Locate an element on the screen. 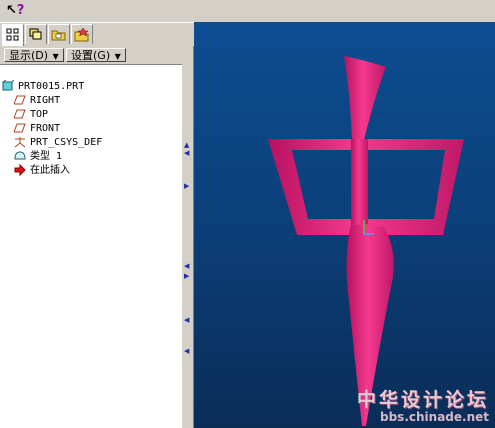  tree-item-label: 类型 1 is located at coordinates (46, 156).